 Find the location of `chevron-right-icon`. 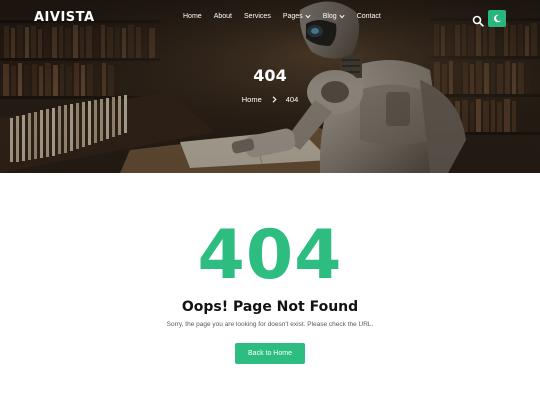

chevron-right-icon is located at coordinates (274, 99).